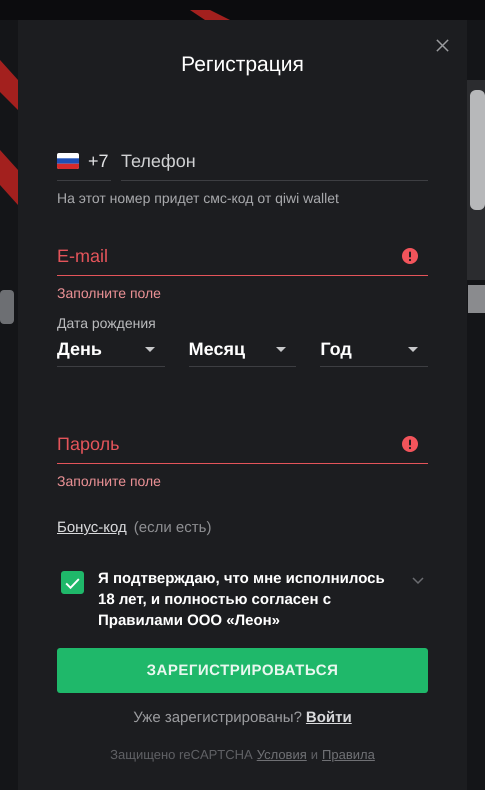 Image resolution: width=485 pixels, height=790 pixels. What do you see at coordinates (442, 45) in the screenshot?
I see `close-icon` at bounding box center [442, 45].